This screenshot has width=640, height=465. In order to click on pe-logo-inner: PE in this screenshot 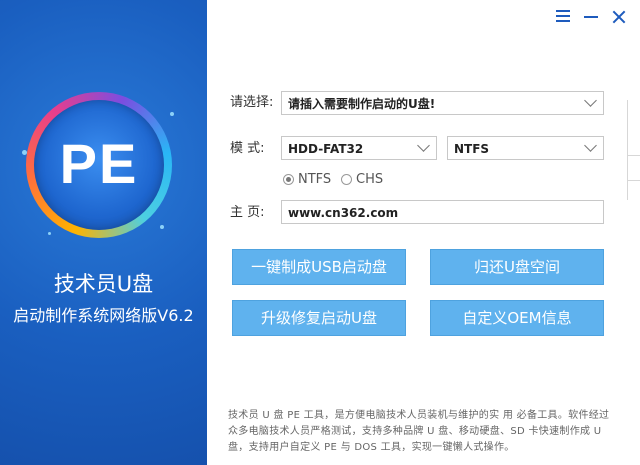, I will do `click(99, 165)`.